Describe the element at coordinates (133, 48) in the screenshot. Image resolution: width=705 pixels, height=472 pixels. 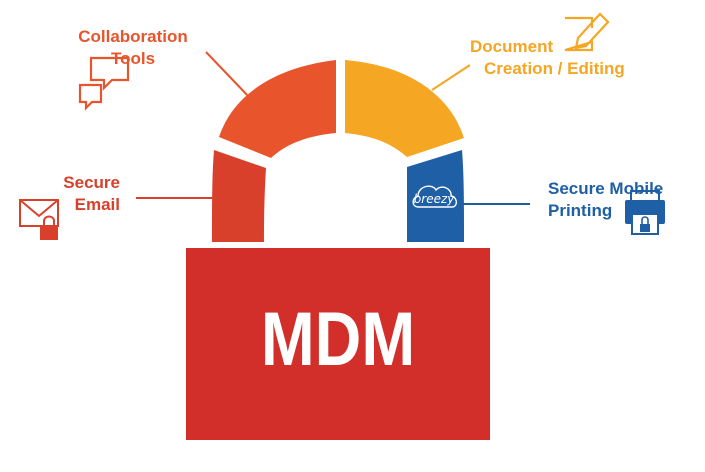
I see `label-collaboration-tools: Collaboration Tools` at that location.